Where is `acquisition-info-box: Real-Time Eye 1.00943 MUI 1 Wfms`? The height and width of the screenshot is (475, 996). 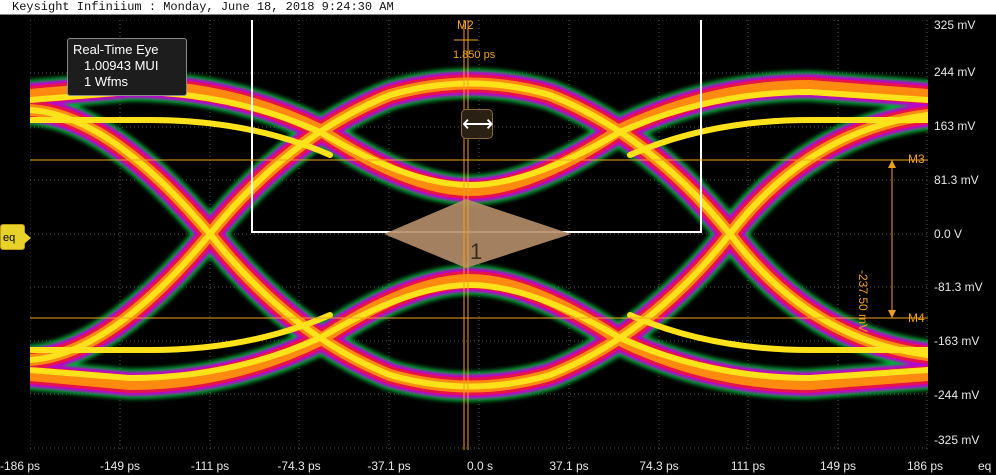
acquisition-info-box: Real-Time Eye 1.00943 MUI 1 Wfms is located at coordinates (127, 67).